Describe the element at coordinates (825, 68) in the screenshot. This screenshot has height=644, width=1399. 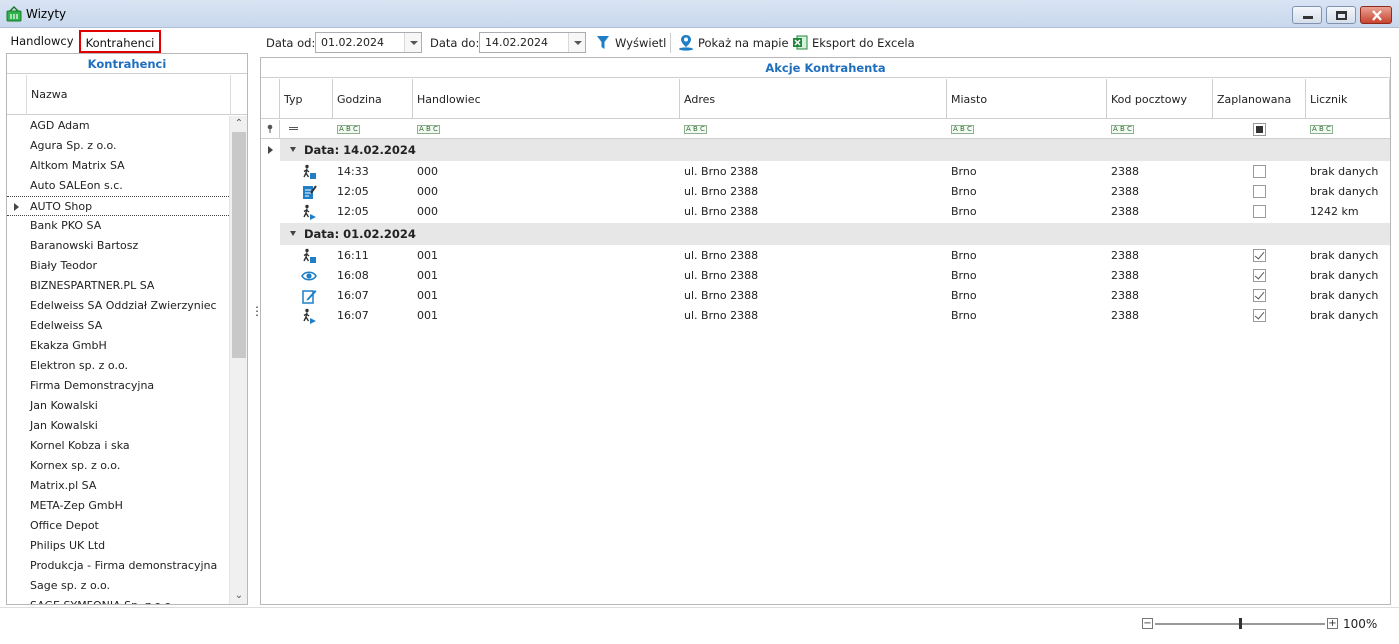
I see `grid-title: Akcje Kontrahenta` at that location.